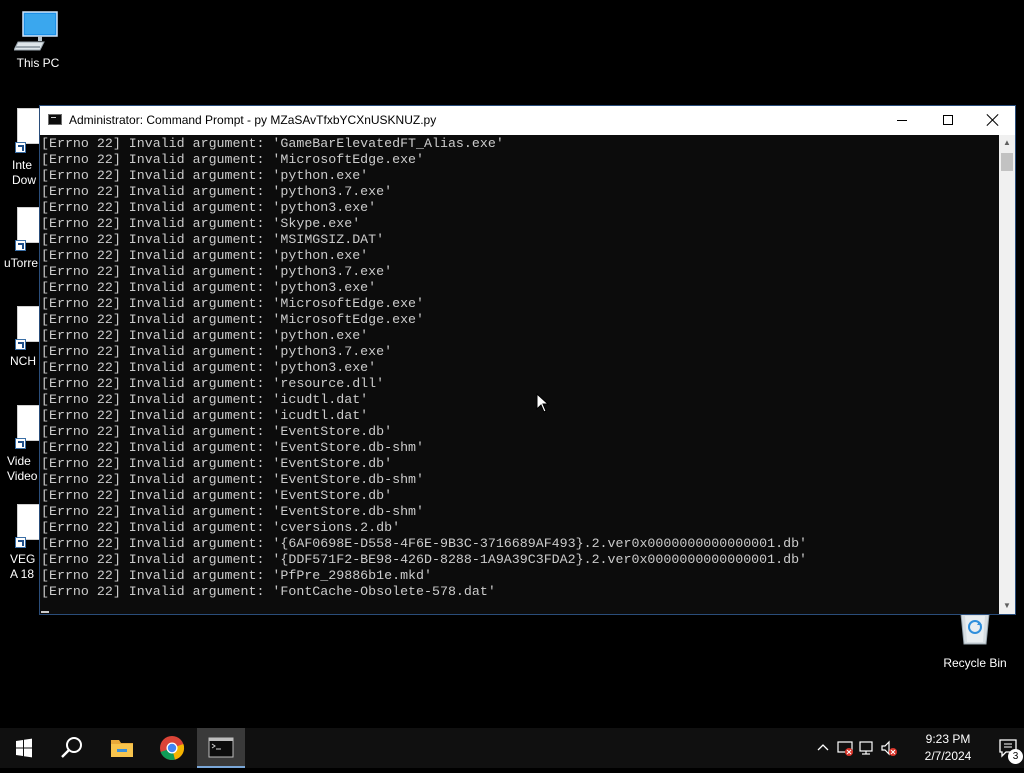 The image size is (1024, 773). Describe the element at coordinates (823, 748) in the screenshot. I see `show-hidden-icons-chevron-up-icon` at that location.